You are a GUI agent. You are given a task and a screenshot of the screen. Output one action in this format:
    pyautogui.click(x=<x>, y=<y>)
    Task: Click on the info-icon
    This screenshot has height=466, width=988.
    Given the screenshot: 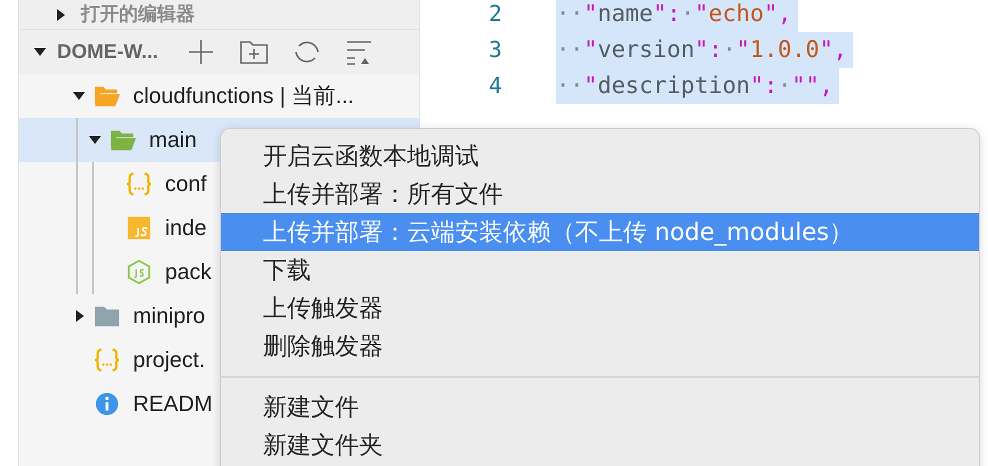 What is the action you would take?
    pyautogui.click(x=107, y=404)
    